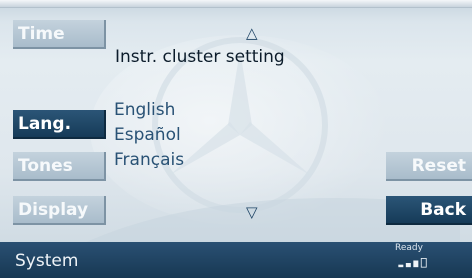 The height and width of the screenshot is (278, 472). What do you see at coordinates (236, 260) in the screenshot?
I see `status-bar: System Ready` at bounding box center [236, 260].